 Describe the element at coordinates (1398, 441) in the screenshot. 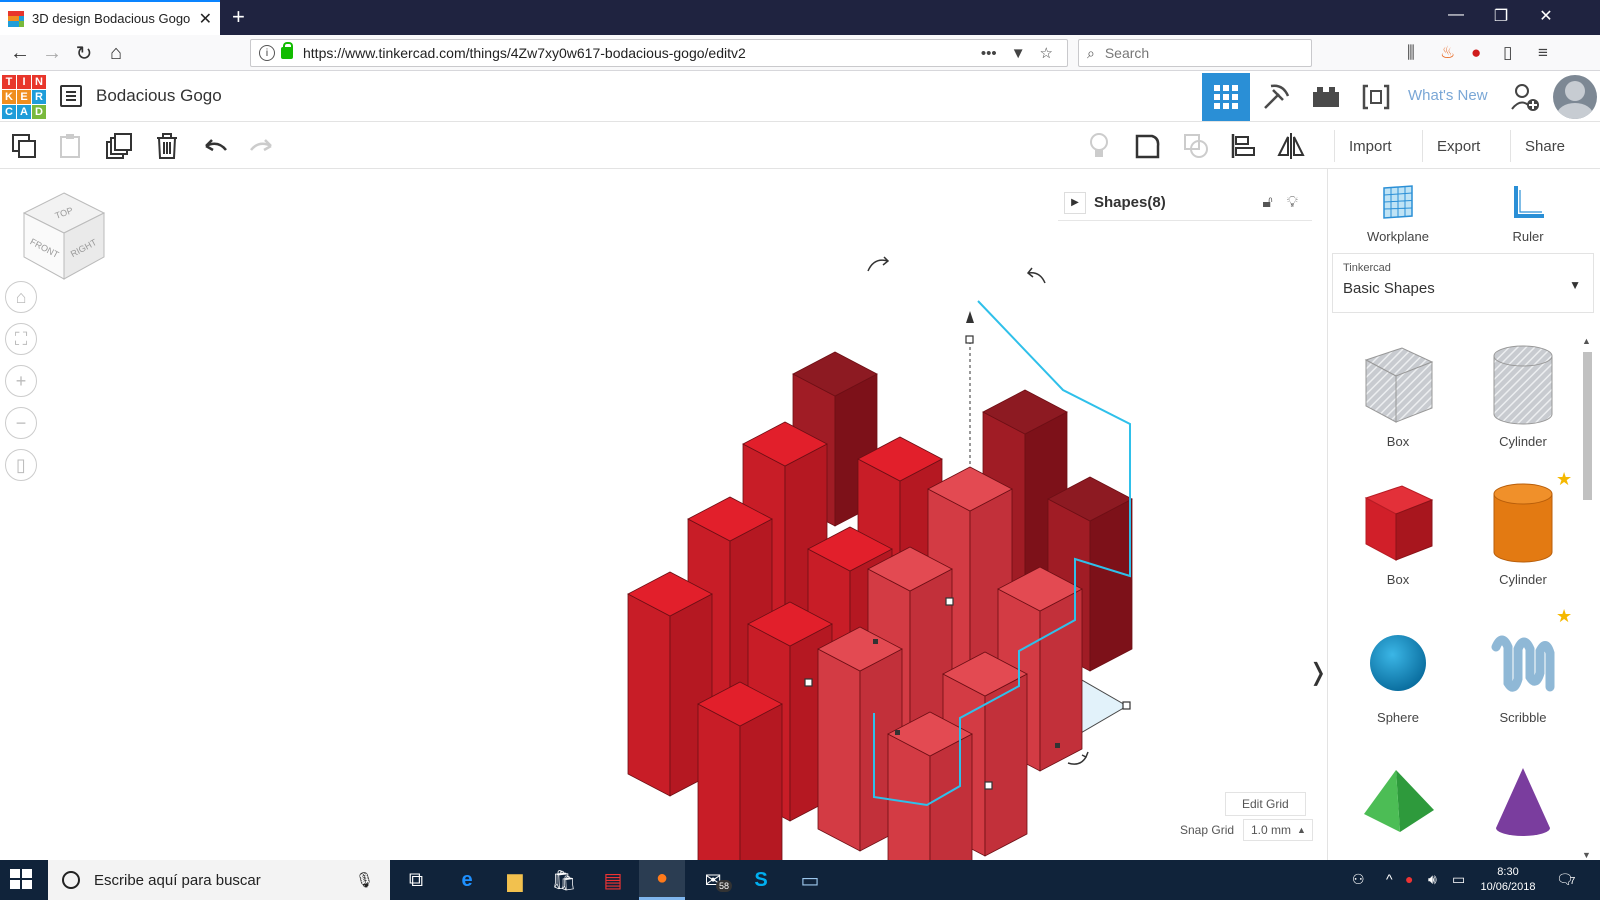

I see `shape-label: Box` at that location.